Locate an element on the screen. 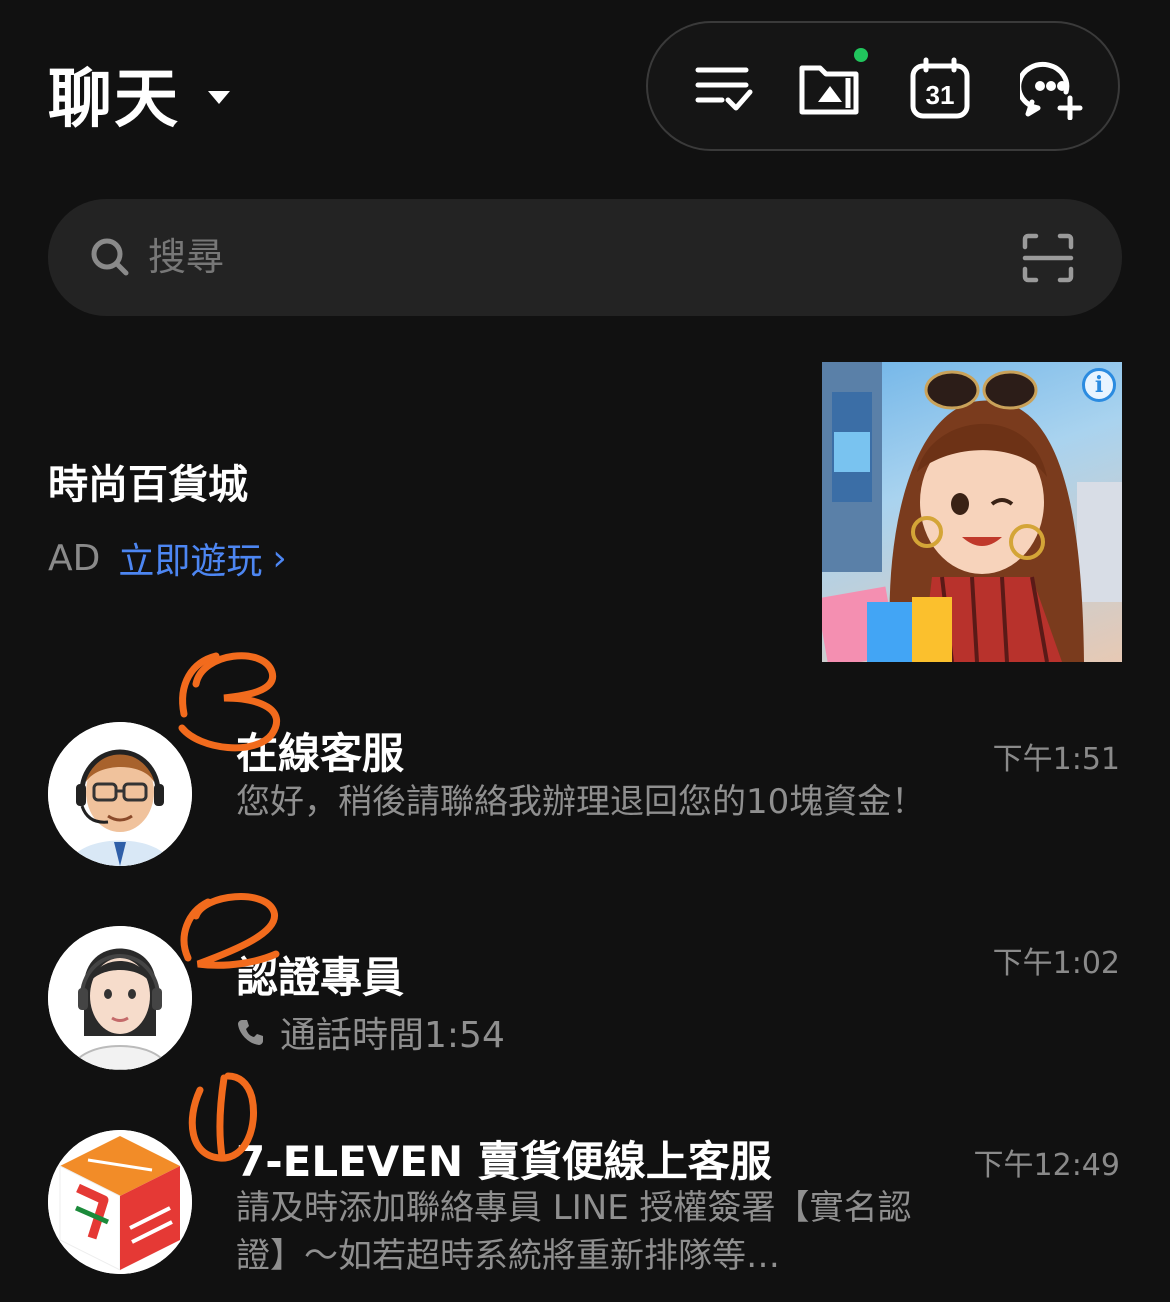  new-chat-icon is located at coordinates (1050, 88).